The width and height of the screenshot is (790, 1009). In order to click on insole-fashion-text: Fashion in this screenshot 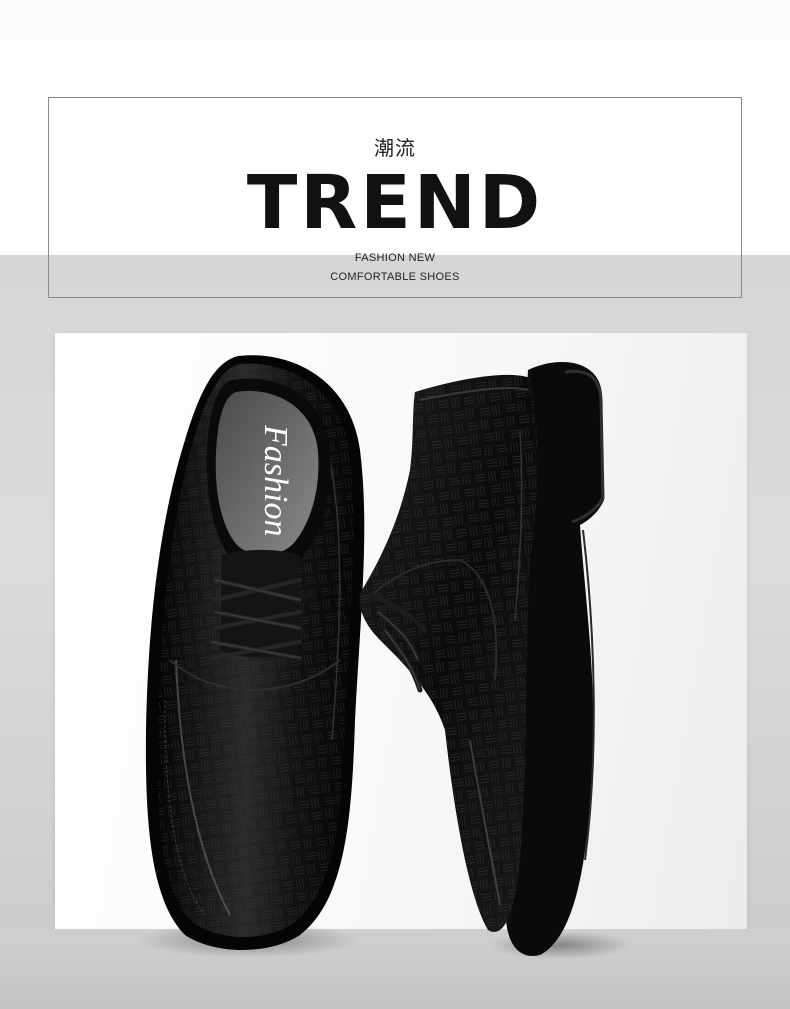, I will do `click(275, 480)`.